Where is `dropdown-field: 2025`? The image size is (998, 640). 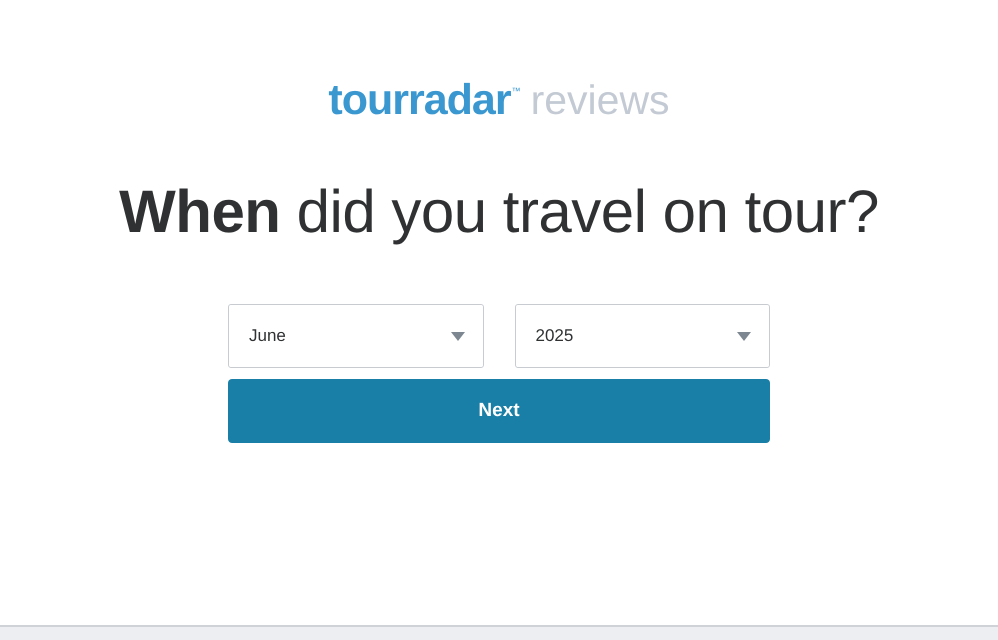 dropdown-field: 2025 is located at coordinates (642, 336).